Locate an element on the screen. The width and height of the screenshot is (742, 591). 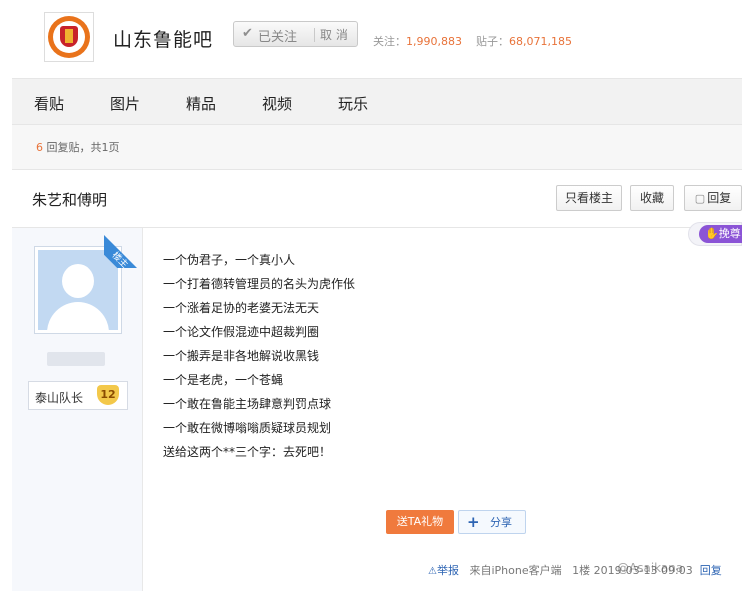
support-tag-label: 挽尊 is located at coordinates (729, 233).